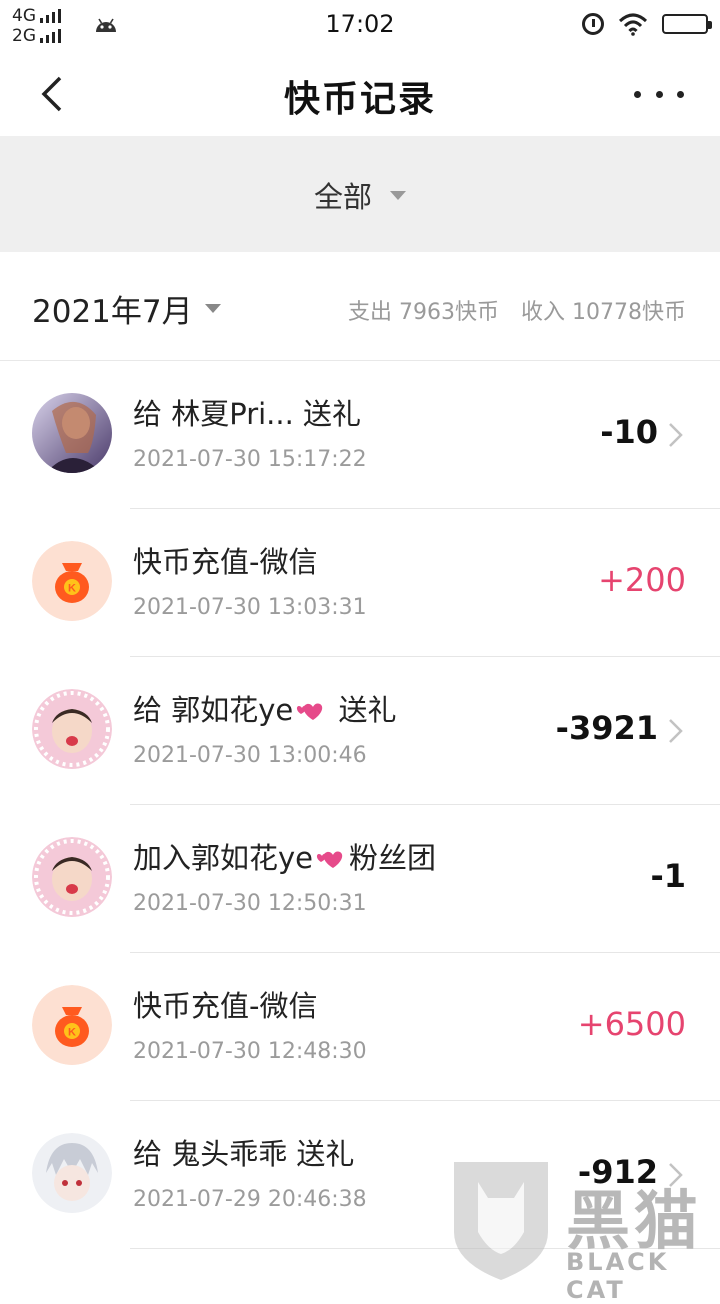  I want to click on list-item: 加入郭如花ye 粉丝团 2021-07-30 12:50:31 -1, so click(360, 879).